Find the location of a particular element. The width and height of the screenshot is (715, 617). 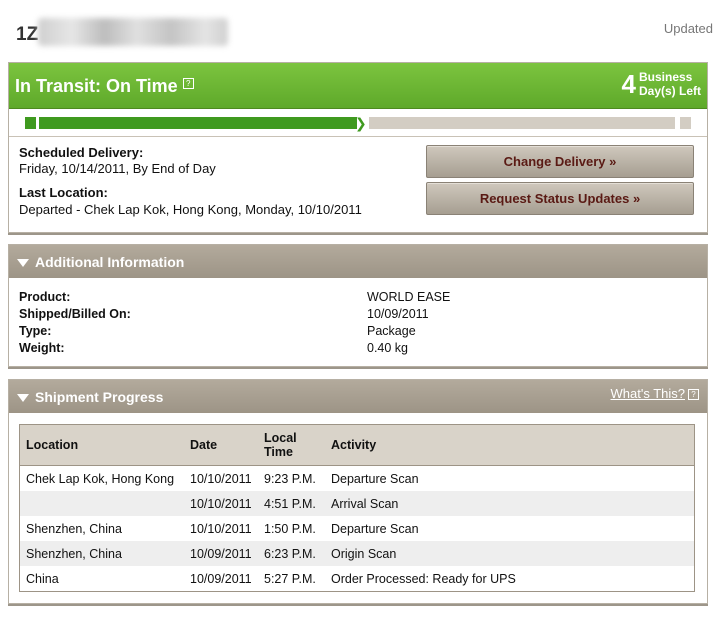

shipment-progress-title: Shipment Progress is located at coordinates (99, 397).